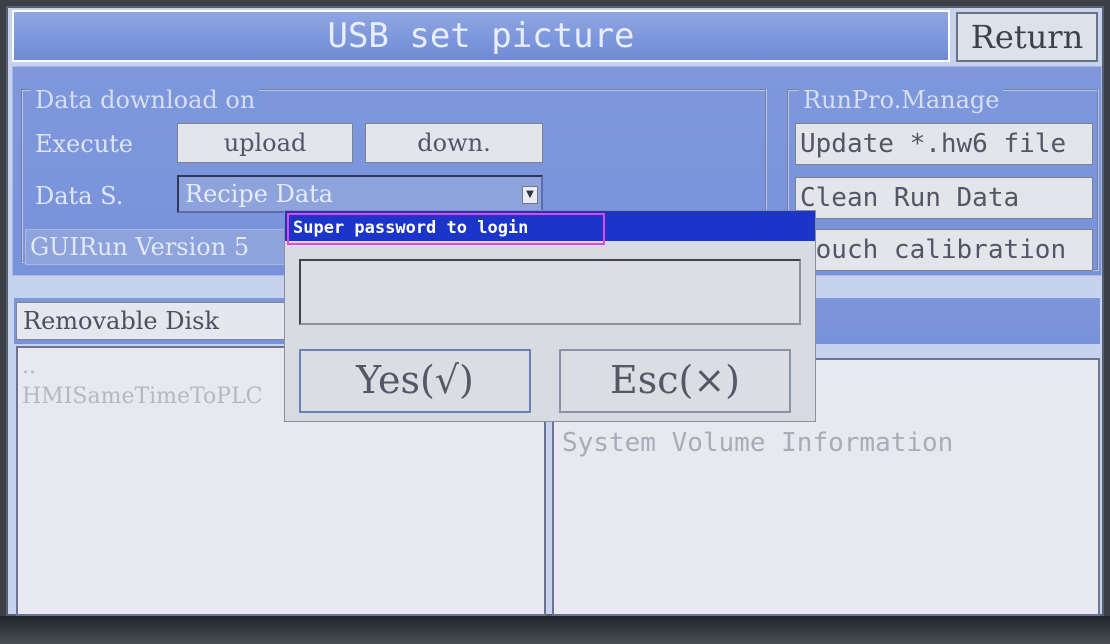 This screenshot has width=1110, height=644. I want to click on return-button: Return, so click(1027, 37).